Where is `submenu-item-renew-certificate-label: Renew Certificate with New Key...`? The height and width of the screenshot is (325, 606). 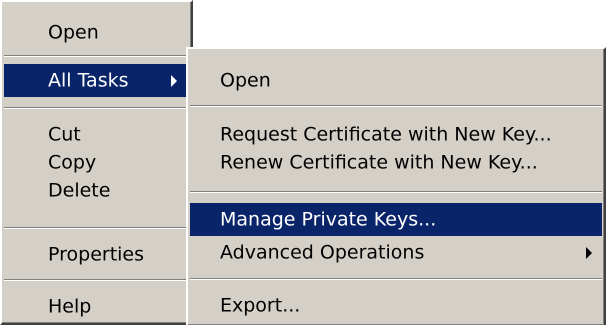 submenu-item-renew-certificate-label: Renew Certificate with New Key... is located at coordinates (379, 162).